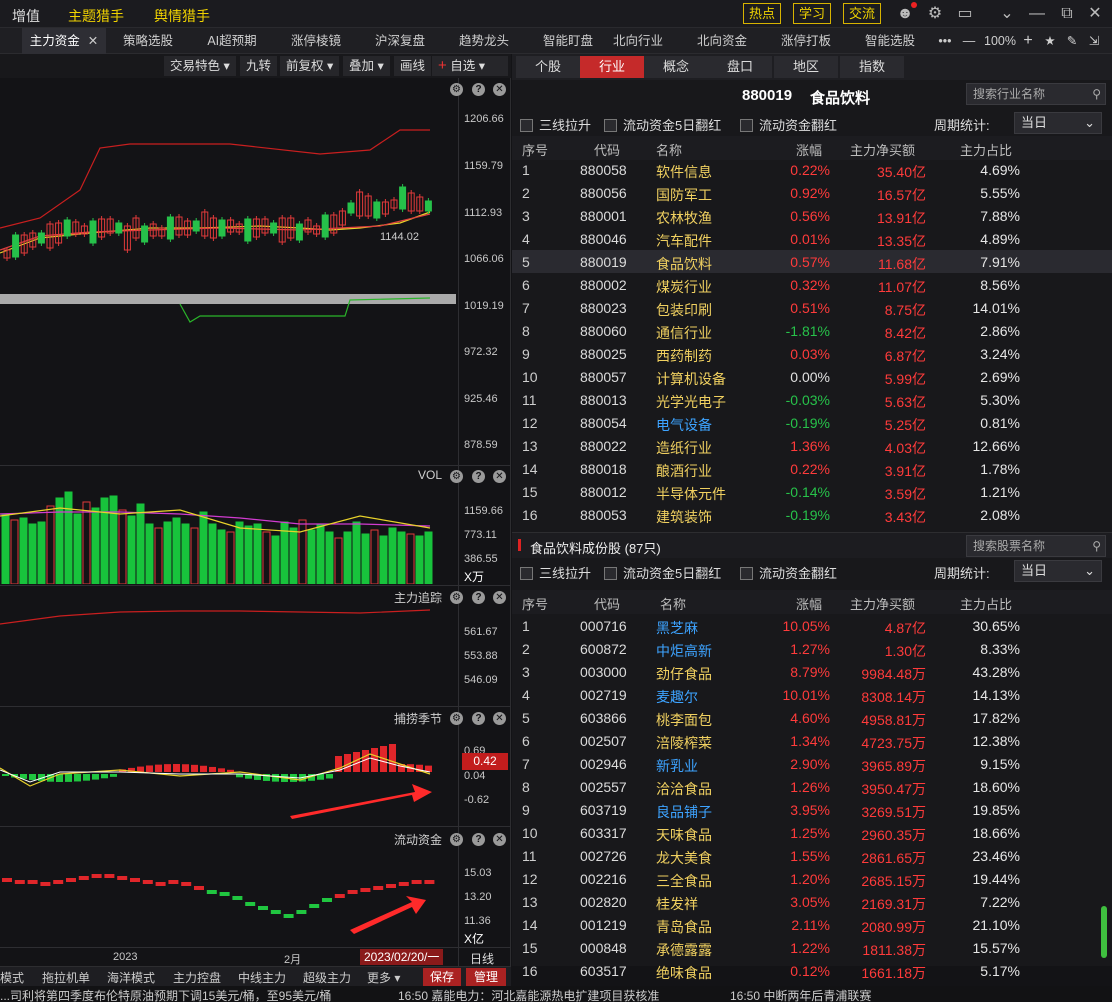 This screenshot has width=1112, height=1002. What do you see at coordinates (812, 786) in the screenshot?
I see `table-row: 8 002557 洽洽食品 1.26% 3950.47万 18.60%` at bounding box center [812, 786].